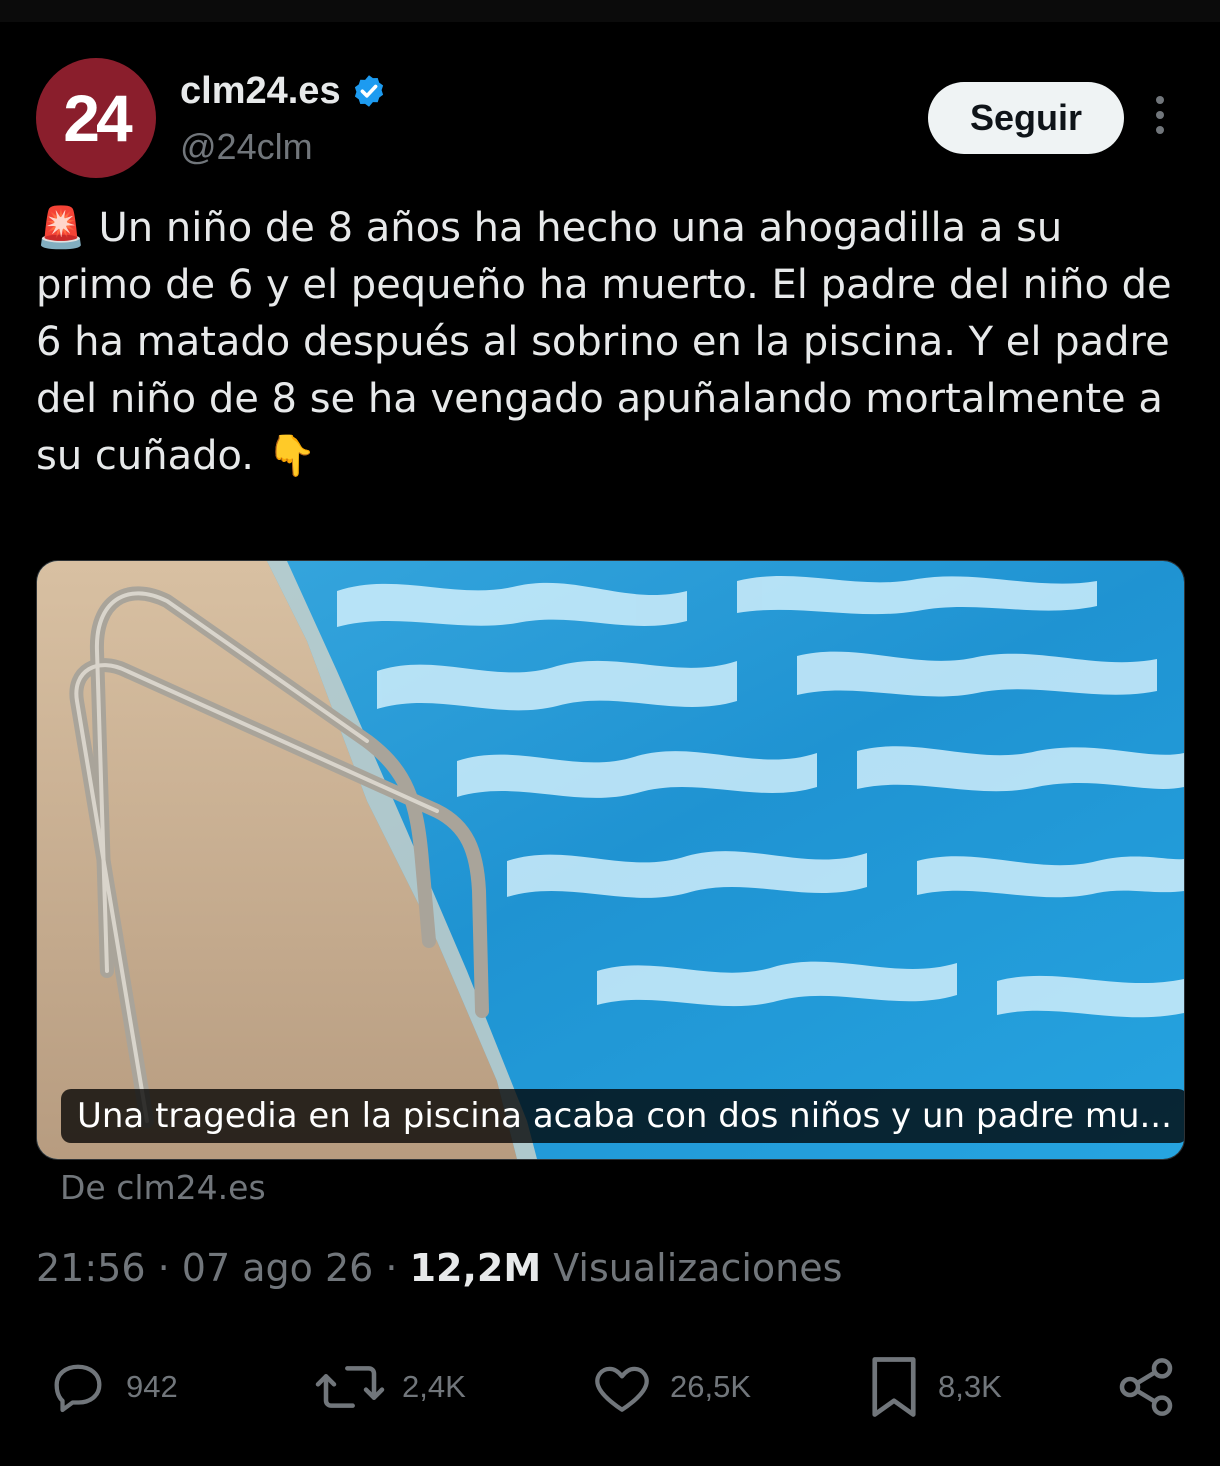 The image size is (1220, 1466). I want to click on bookmark-button: 8,3K, so click(934, 1387).